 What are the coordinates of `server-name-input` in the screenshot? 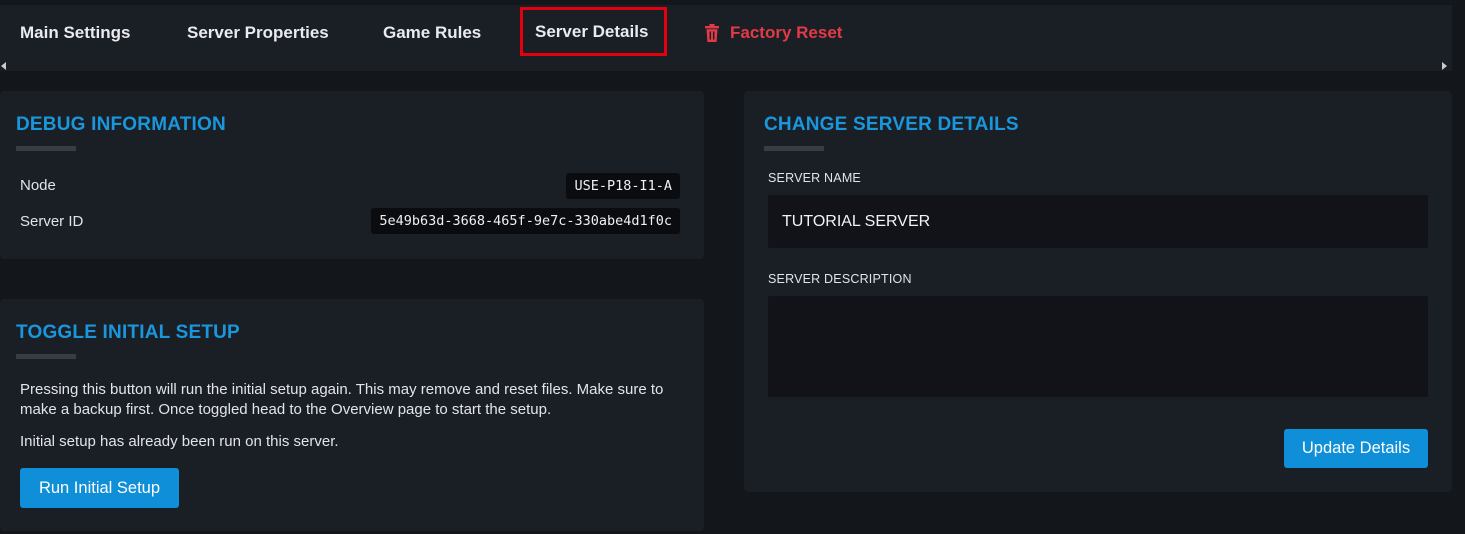 It's located at (1098, 221).